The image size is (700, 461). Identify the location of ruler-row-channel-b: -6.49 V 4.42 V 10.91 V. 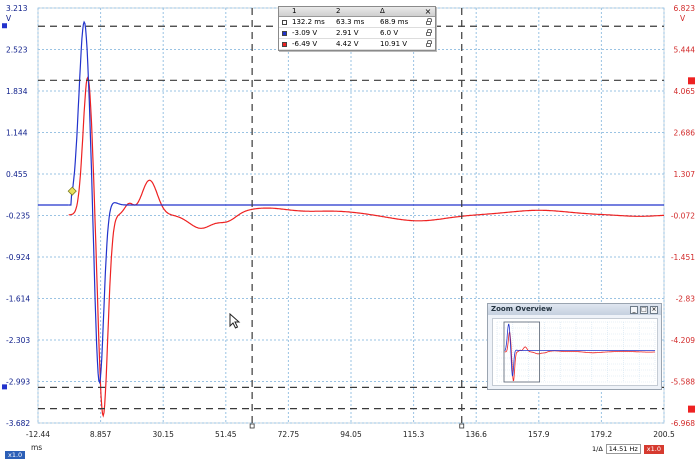
(357, 44).